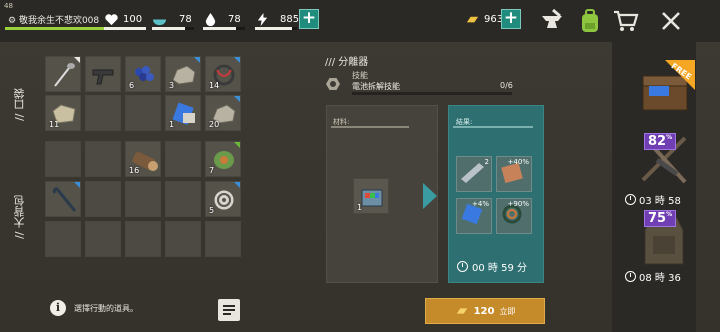 The image size is (720, 332). What do you see at coordinates (54, 124) in the screenshot?
I see `item-count: 11` at bounding box center [54, 124].